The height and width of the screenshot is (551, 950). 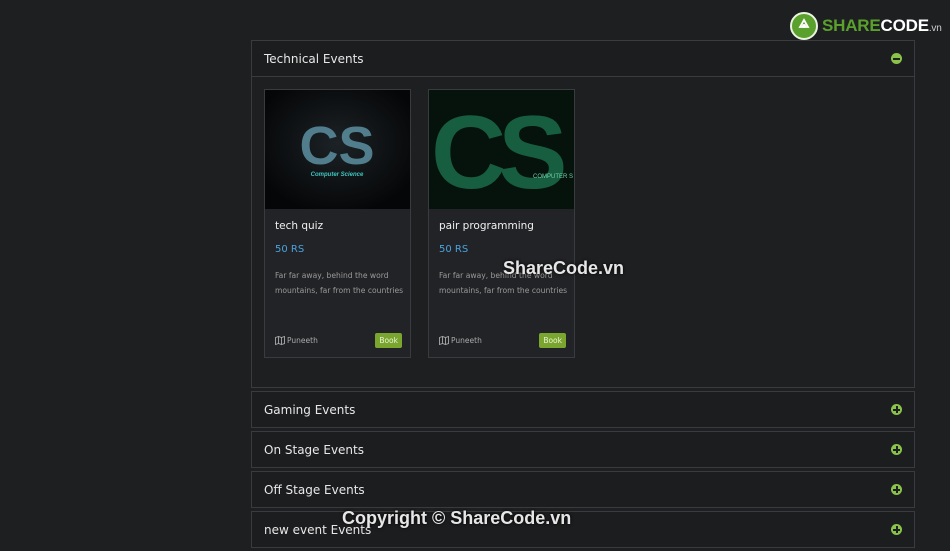 I want to click on event-title: pair programming, so click(x=486, y=226).